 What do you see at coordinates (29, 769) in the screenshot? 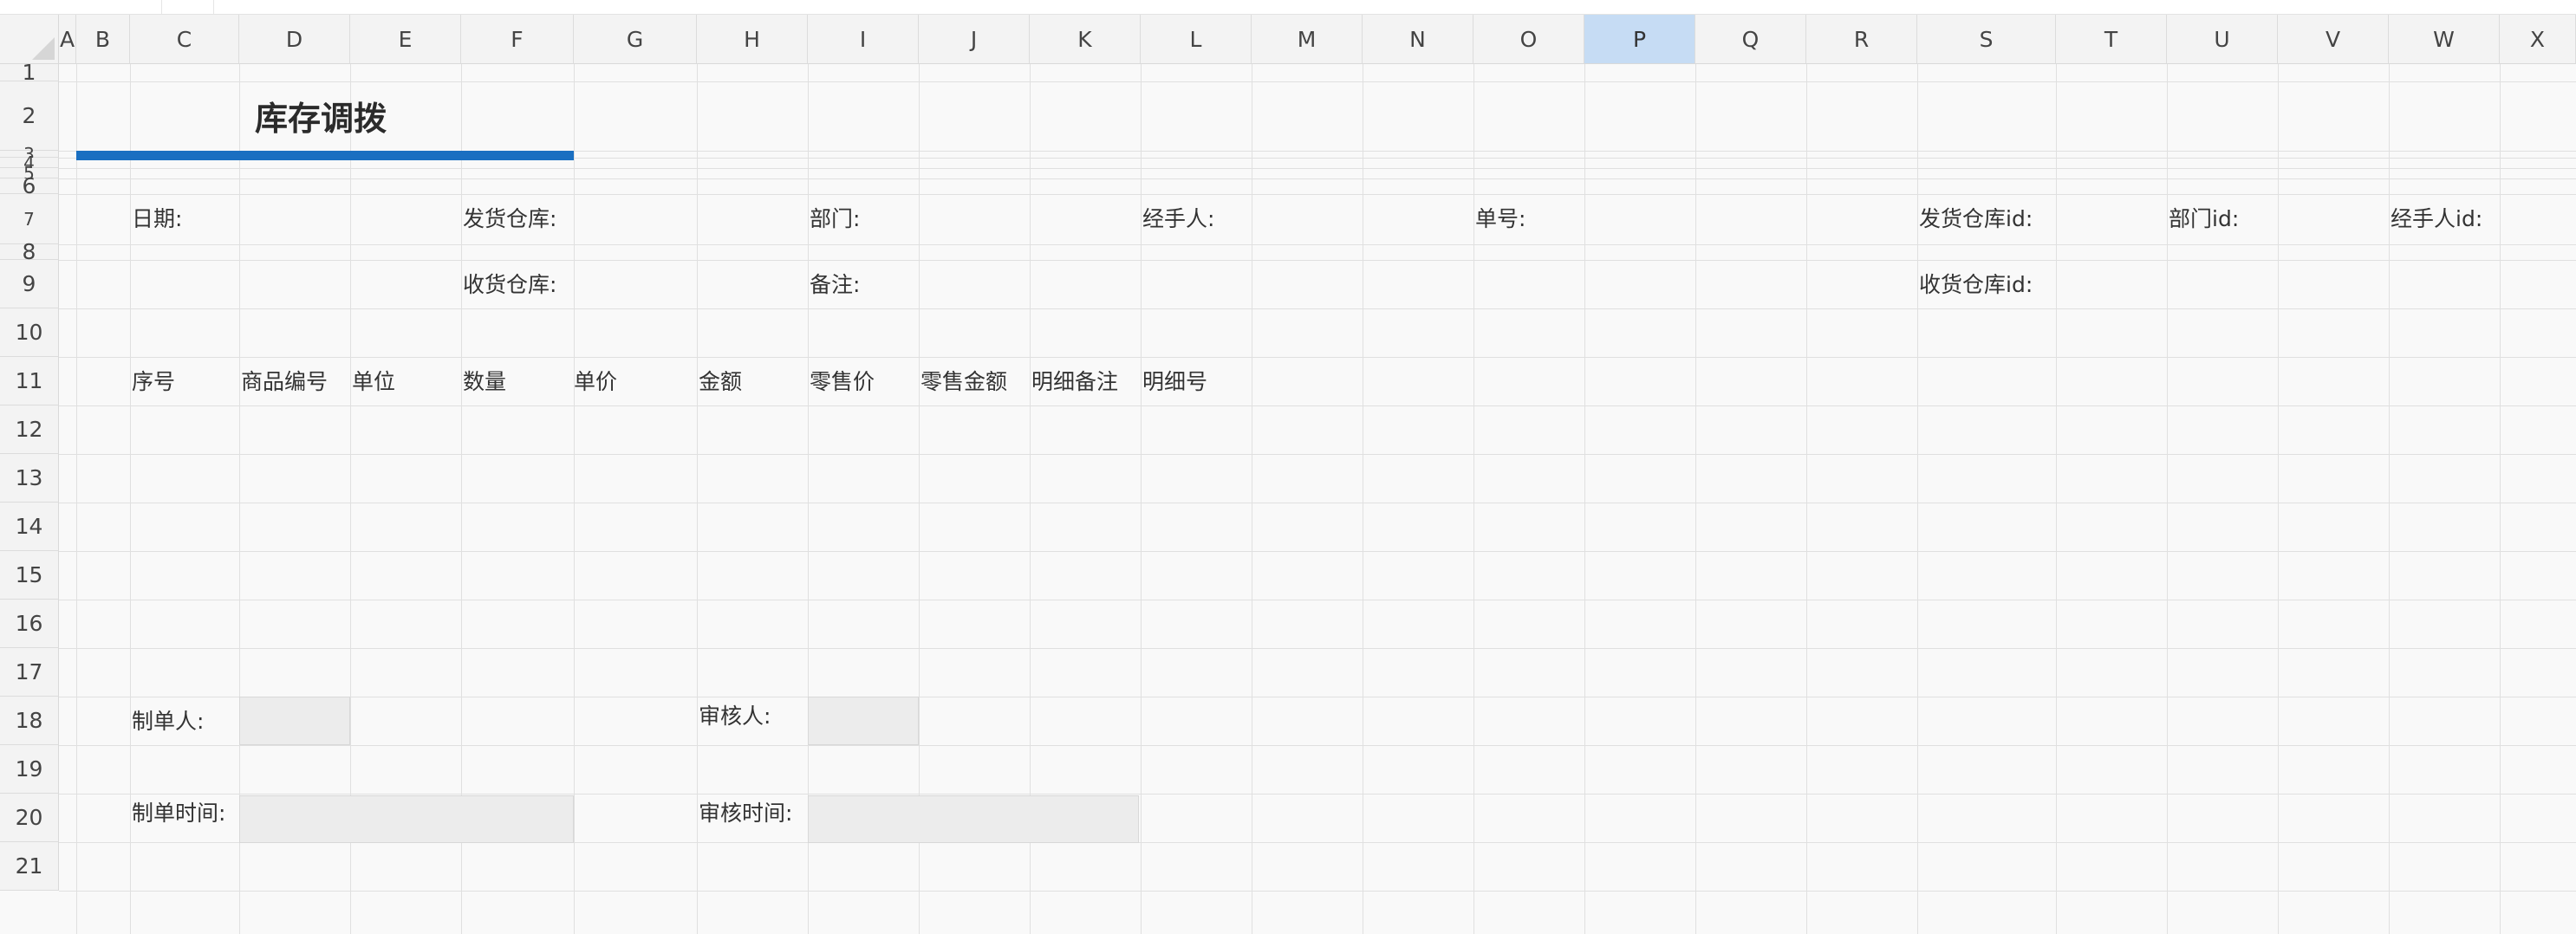
I see `row-header-19: 19` at bounding box center [29, 769].